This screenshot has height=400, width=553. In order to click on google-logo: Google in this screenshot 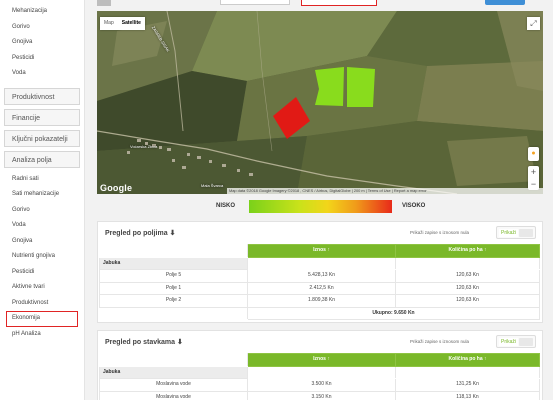, I will do `click(116, 188)`.